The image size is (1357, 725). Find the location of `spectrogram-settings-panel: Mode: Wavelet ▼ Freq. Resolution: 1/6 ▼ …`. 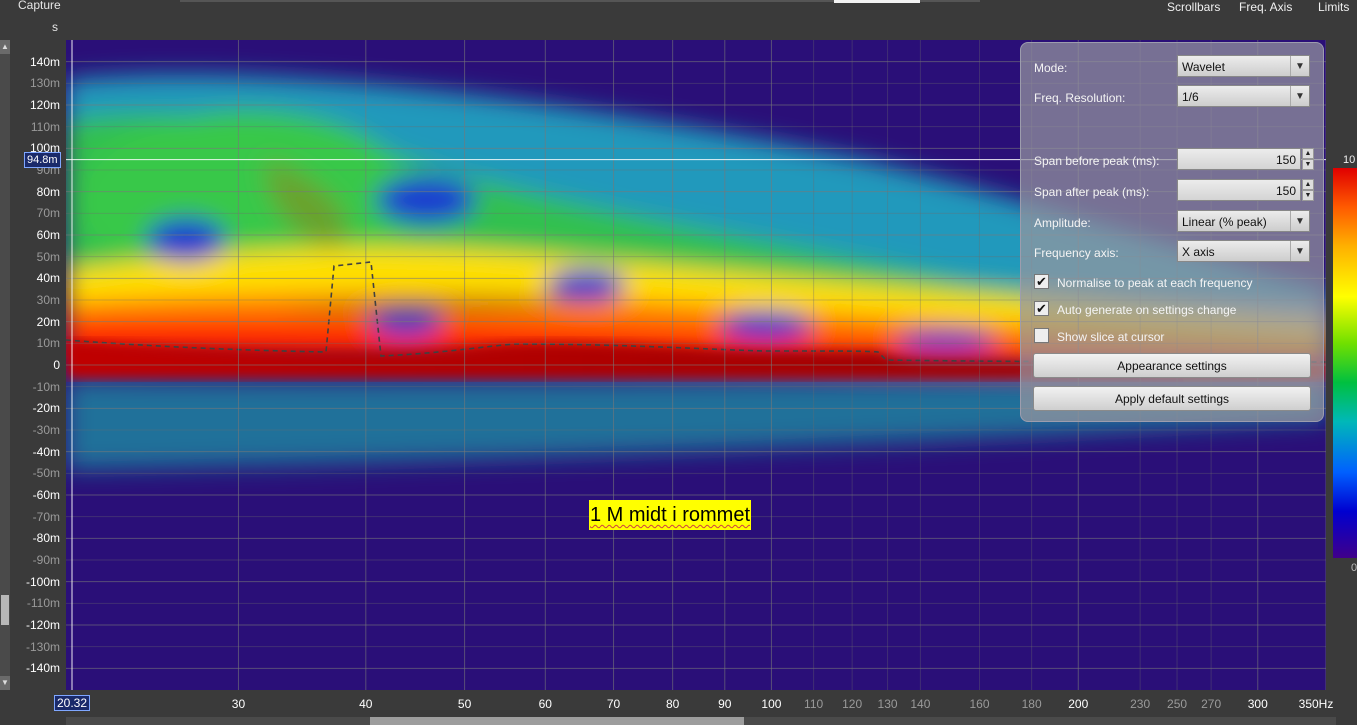

spectrogram-settings-panel: Mode: Wavelet ▼ Freq. Resolution: 1/6 ▼ … is located at coordinates (1172, 232).